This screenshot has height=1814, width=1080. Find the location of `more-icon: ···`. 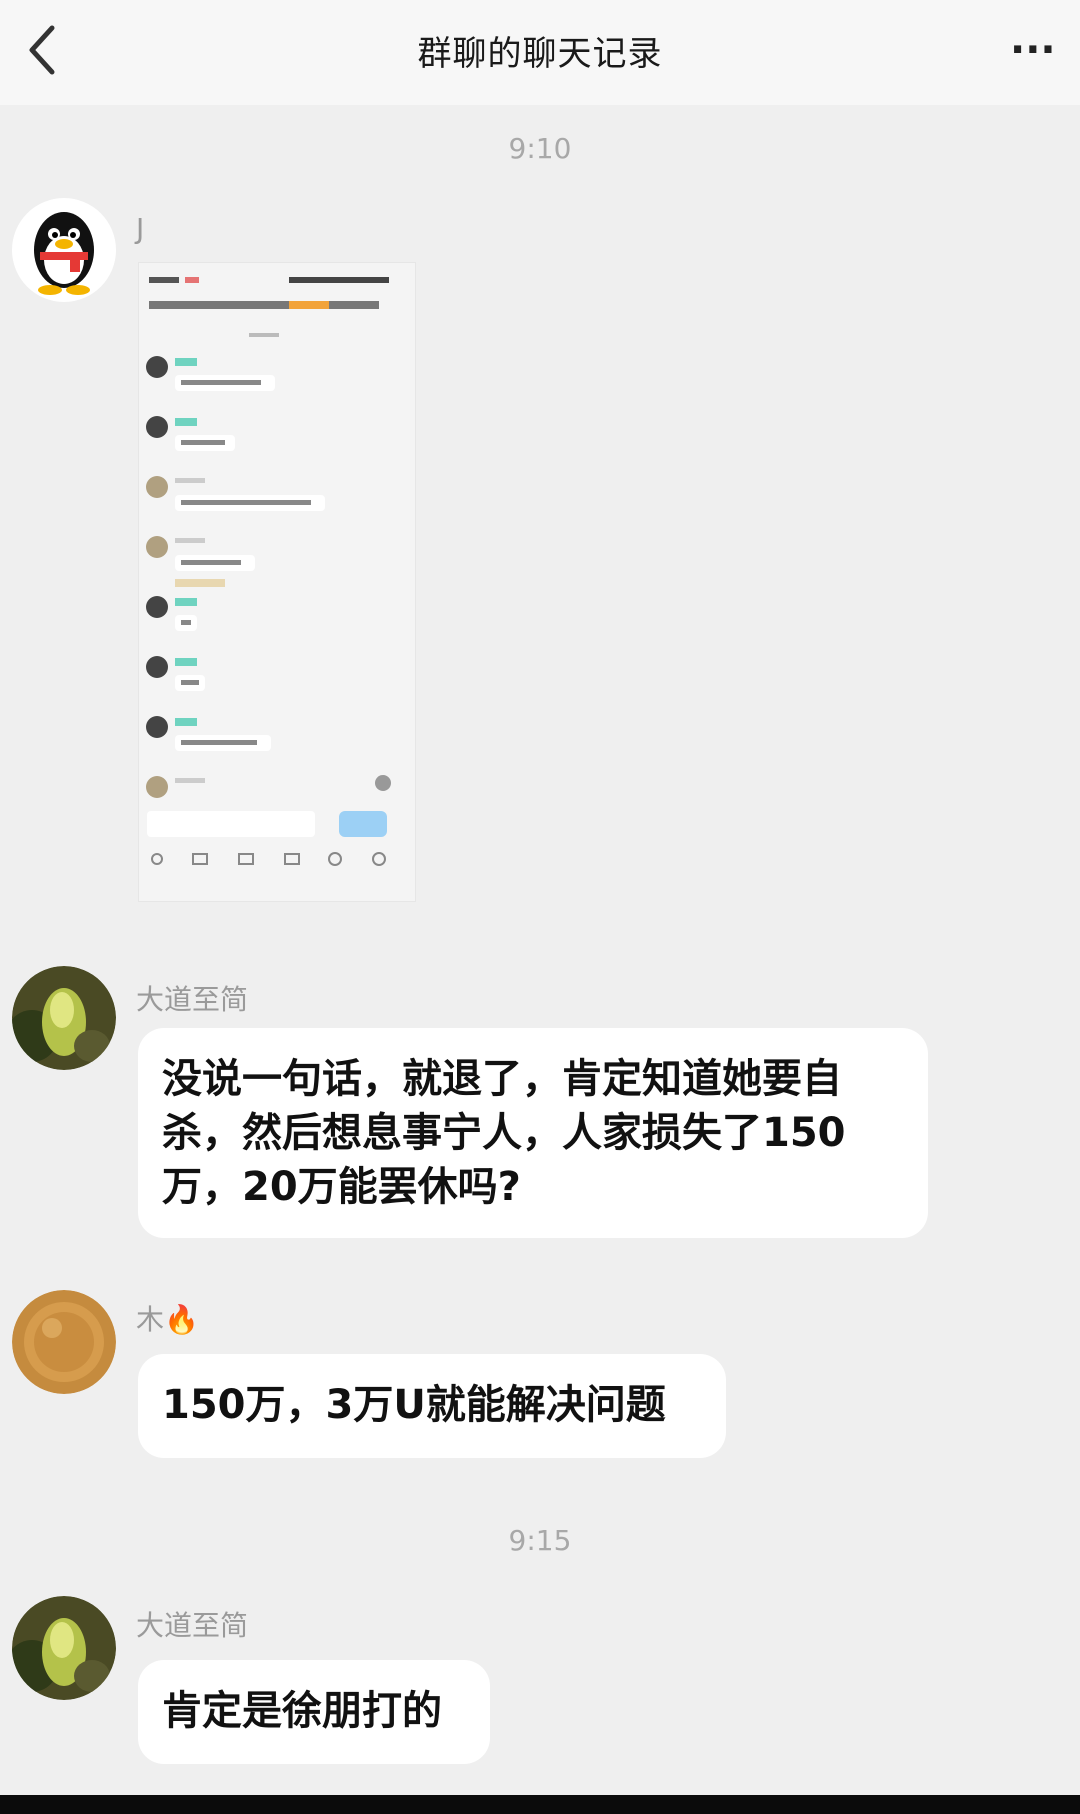

more-icon: ··· is located at coordinates (1040, 50).